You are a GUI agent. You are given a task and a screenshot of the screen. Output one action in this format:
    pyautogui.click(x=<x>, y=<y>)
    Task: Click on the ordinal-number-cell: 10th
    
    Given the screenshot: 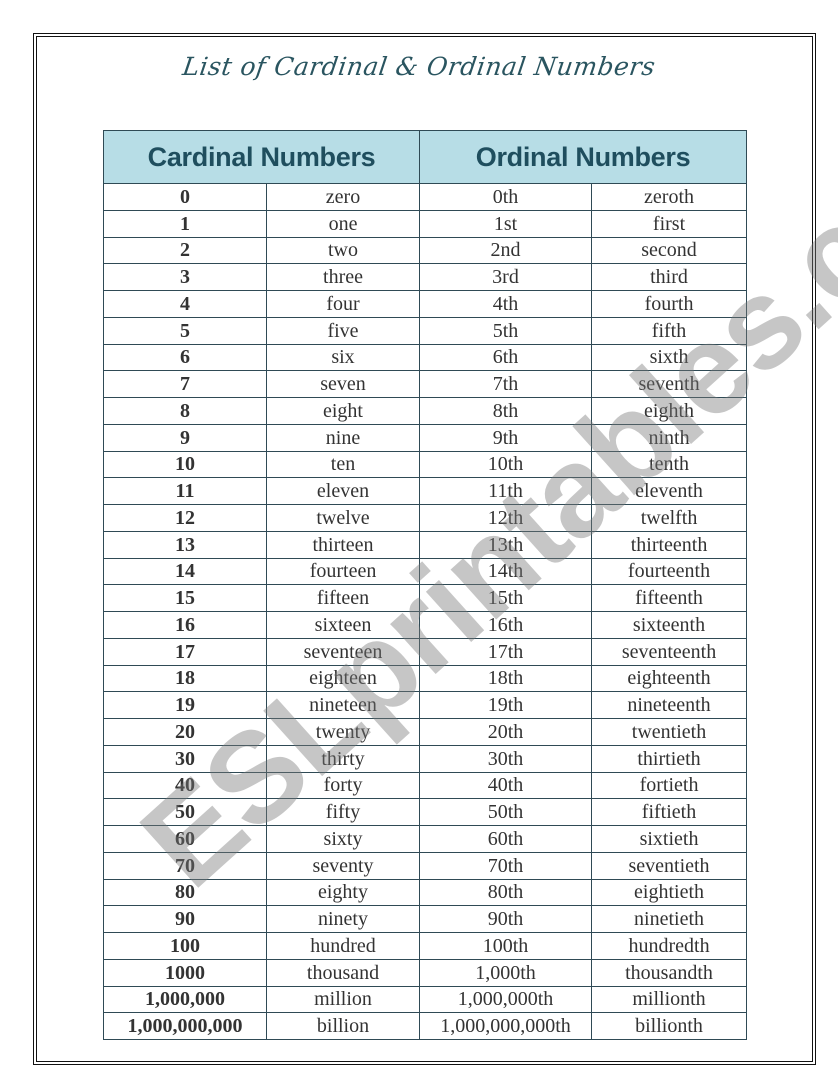 What is the action you would take?
    pyautogui.click(x=506, y=464)
    